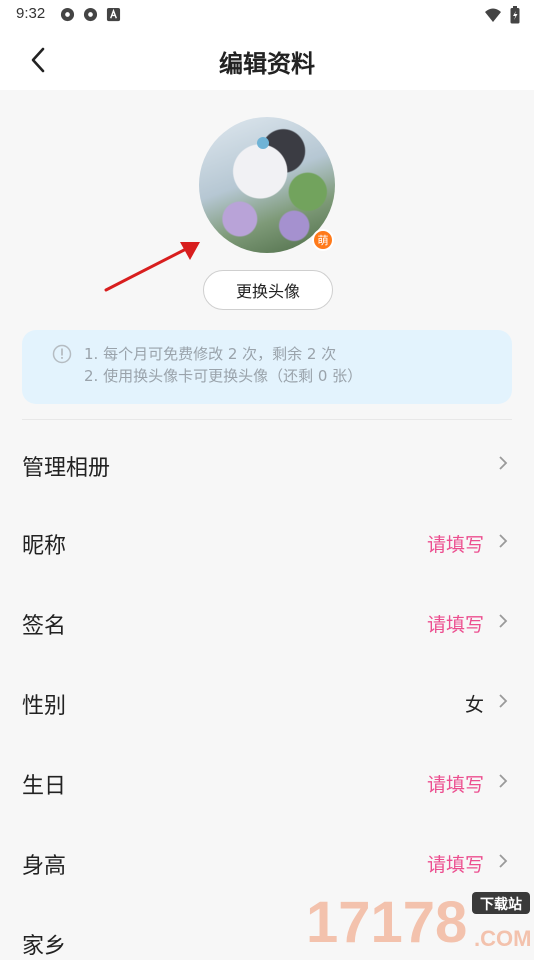 The width and height of the screenshot is (534, 960). I want to click on status-notification-icons, so click(90, 14).